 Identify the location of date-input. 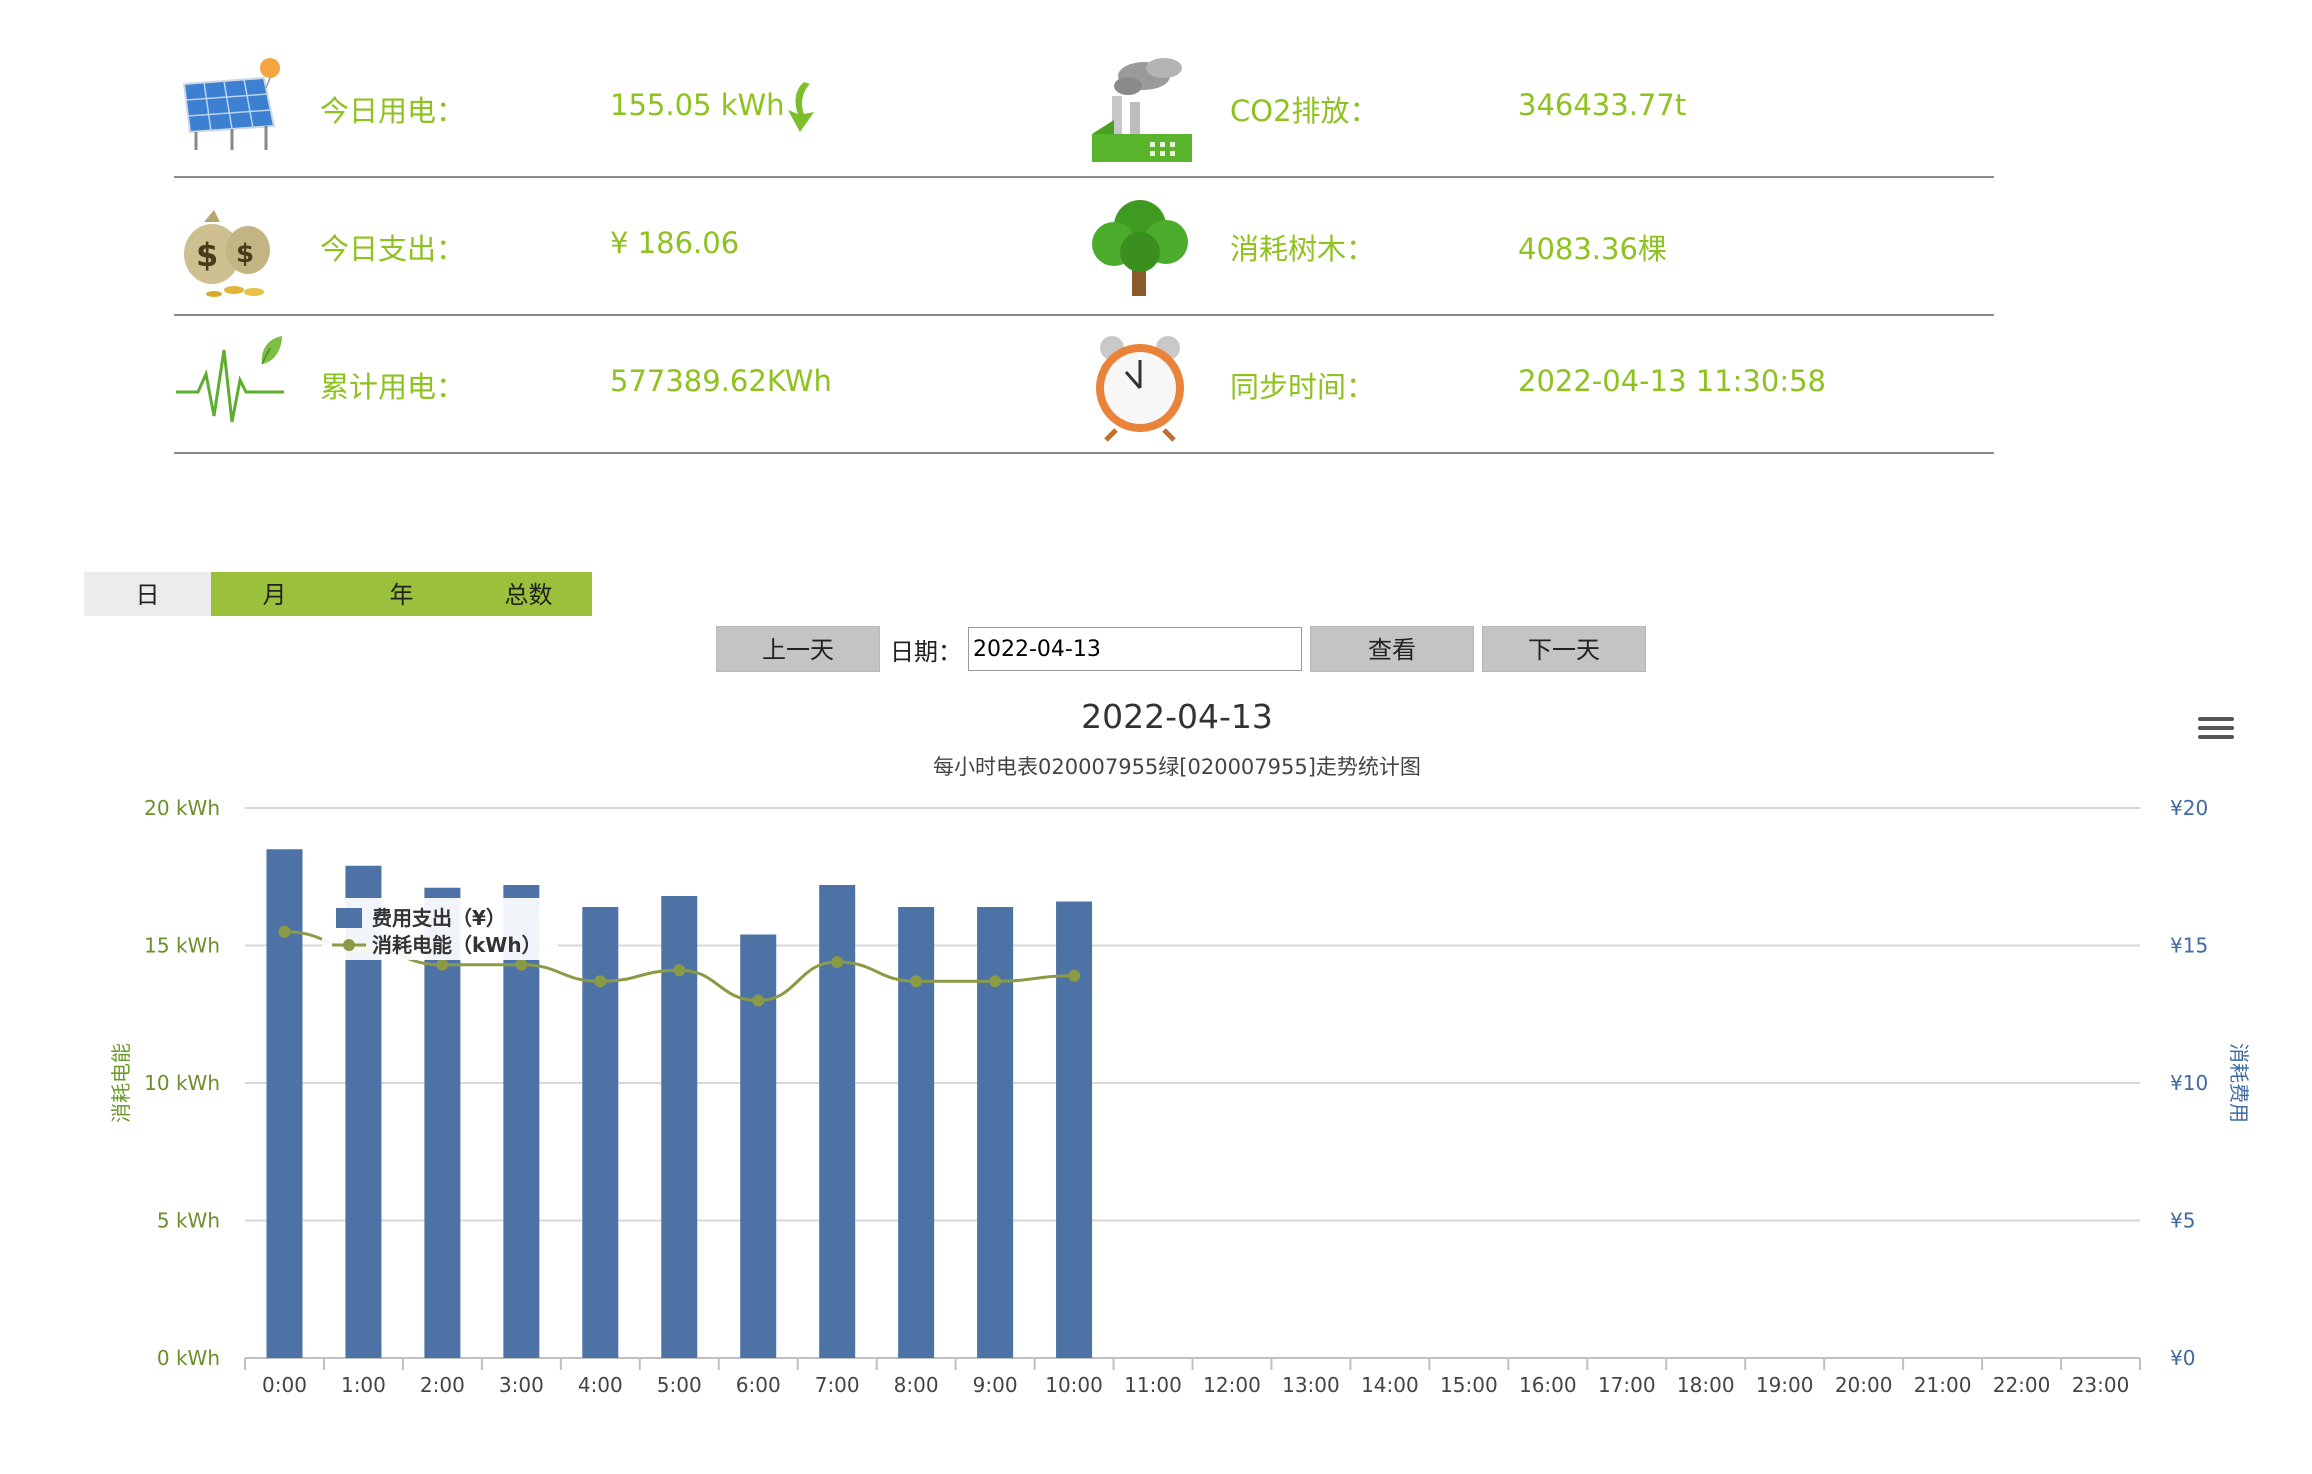
(1135, 649).